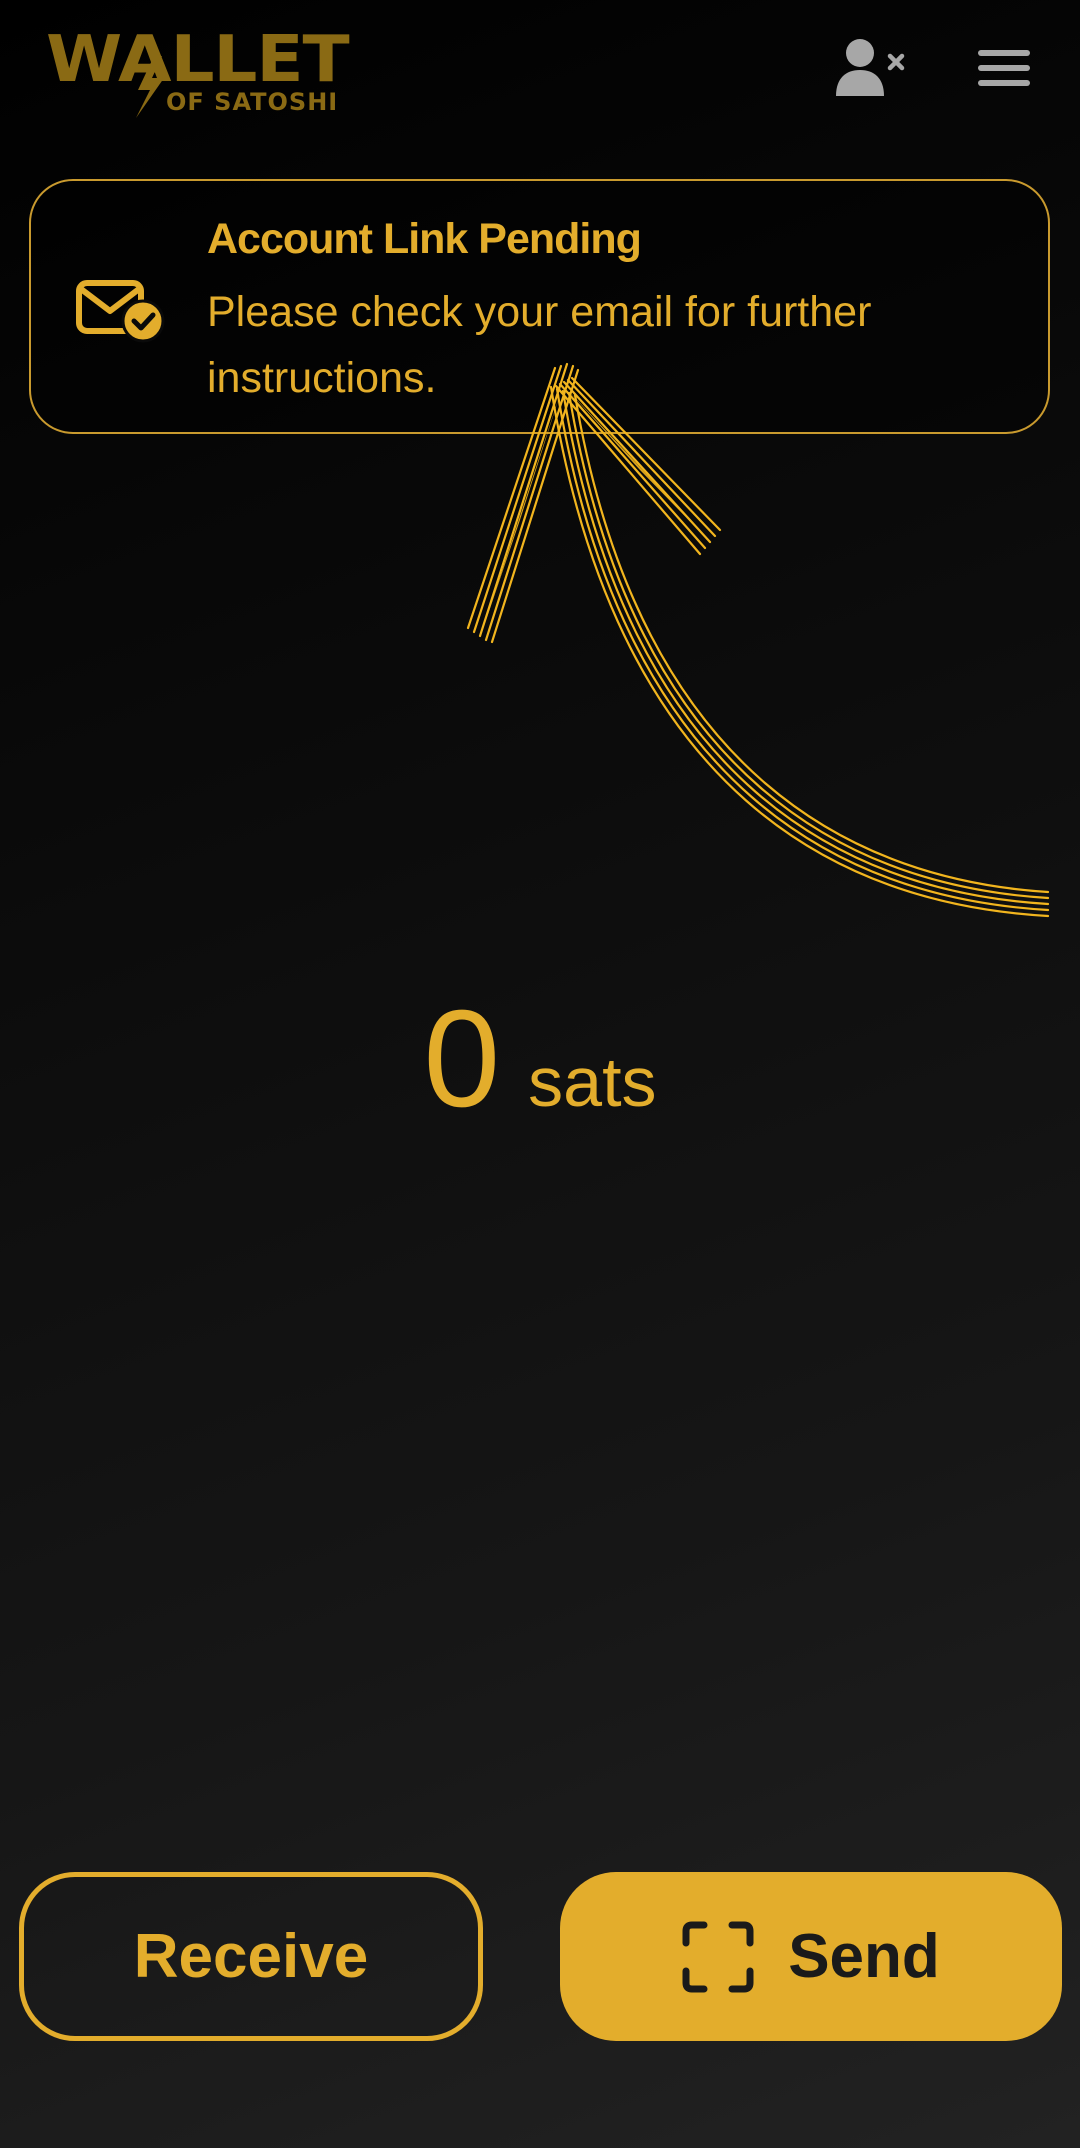 Image resolution: width=1080 pixels, height=2148 pixels. What do you see at coordinates (758, 640) in the screenshot?
I see `annotation-arrow` at bounding box center [758, 640].